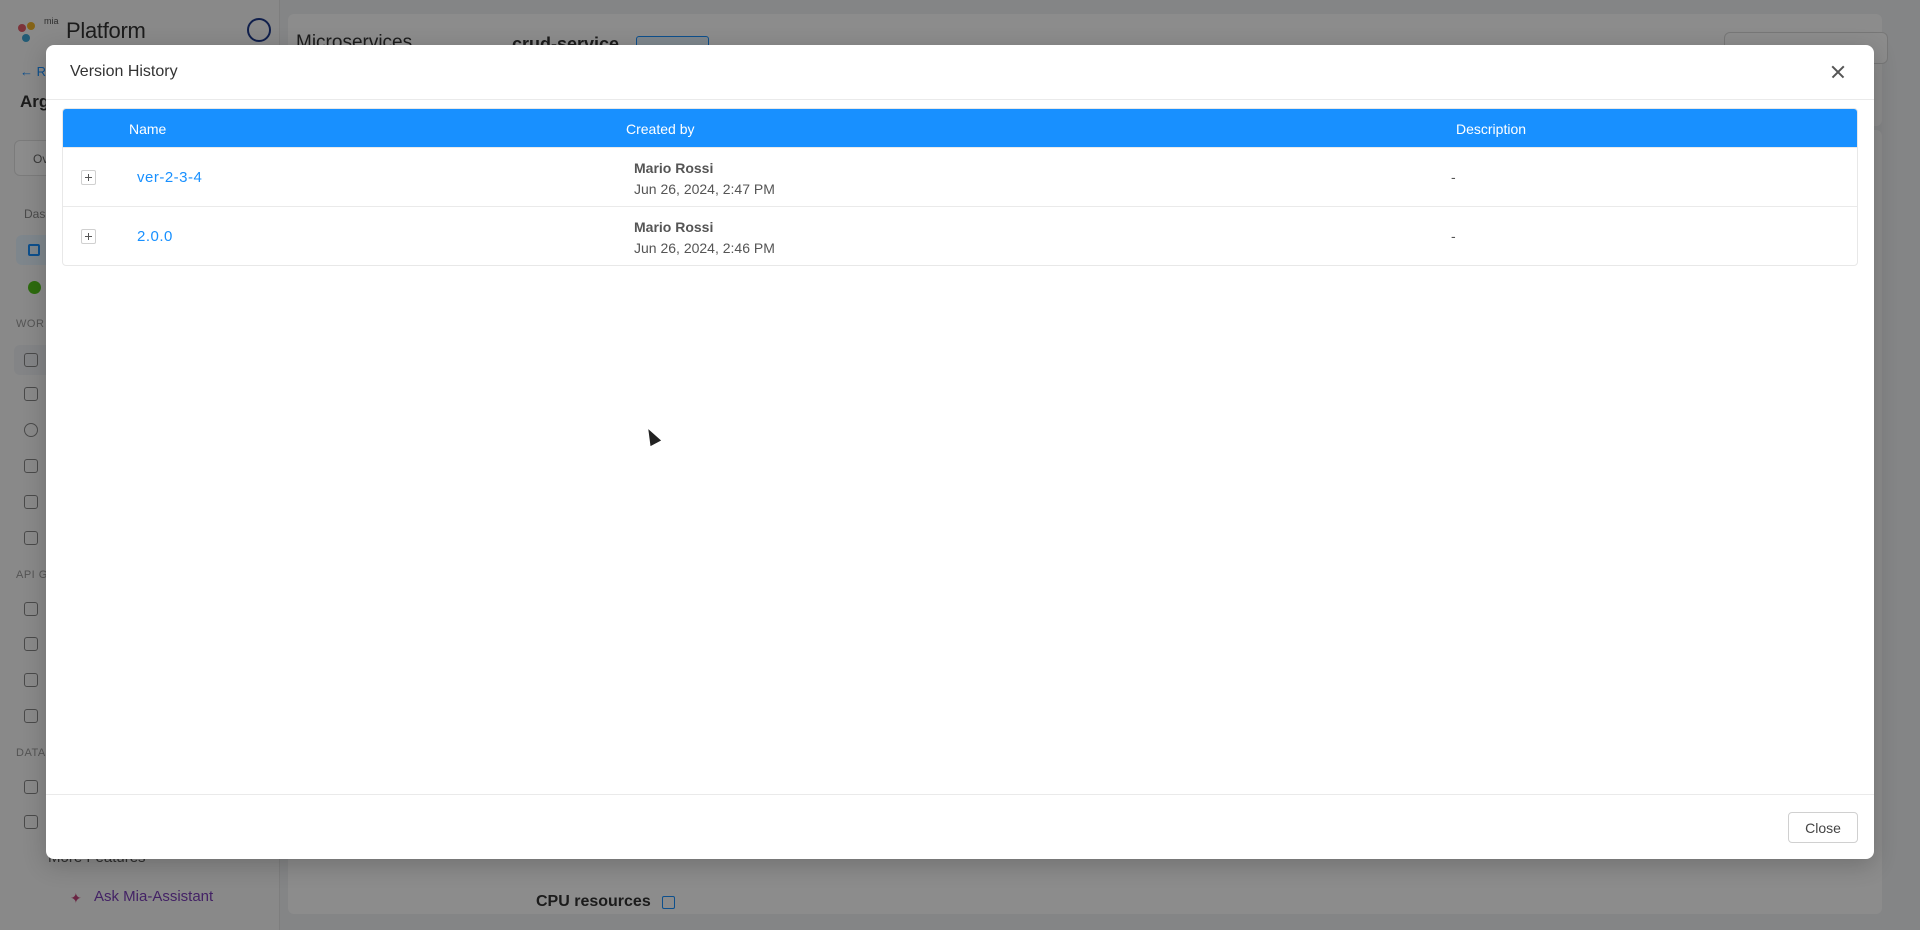 Image resolution: width=1920 pixels, height=930 pixels. What do you see at coordinates (704, 189) in the screenshot?
I see `created-date: Jun 26, 2024, 2:47 PM` at bounding box center [704, 189].